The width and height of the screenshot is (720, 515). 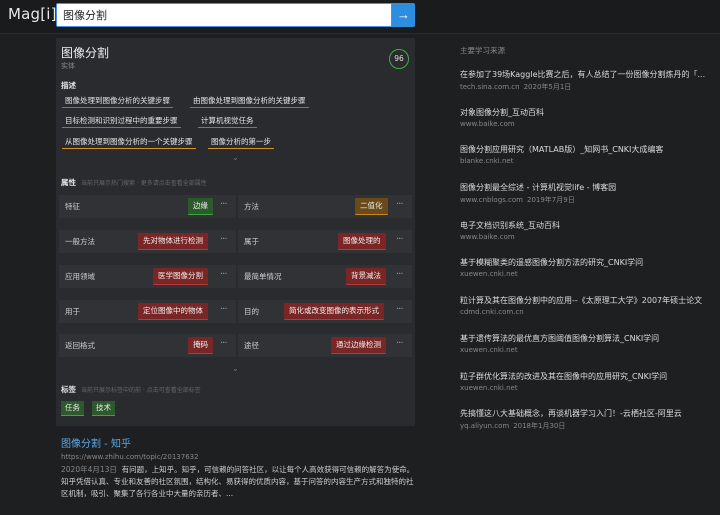 I want to click on source-title-link: 电子文档识别系统_互动百科, so click(x=587, y=225).